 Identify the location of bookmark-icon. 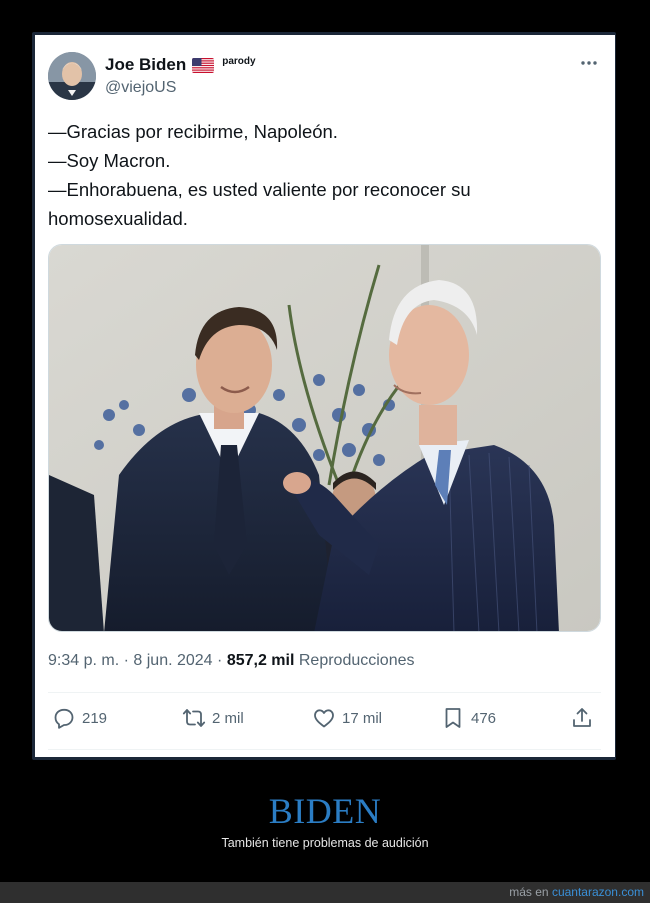
(453, 718).